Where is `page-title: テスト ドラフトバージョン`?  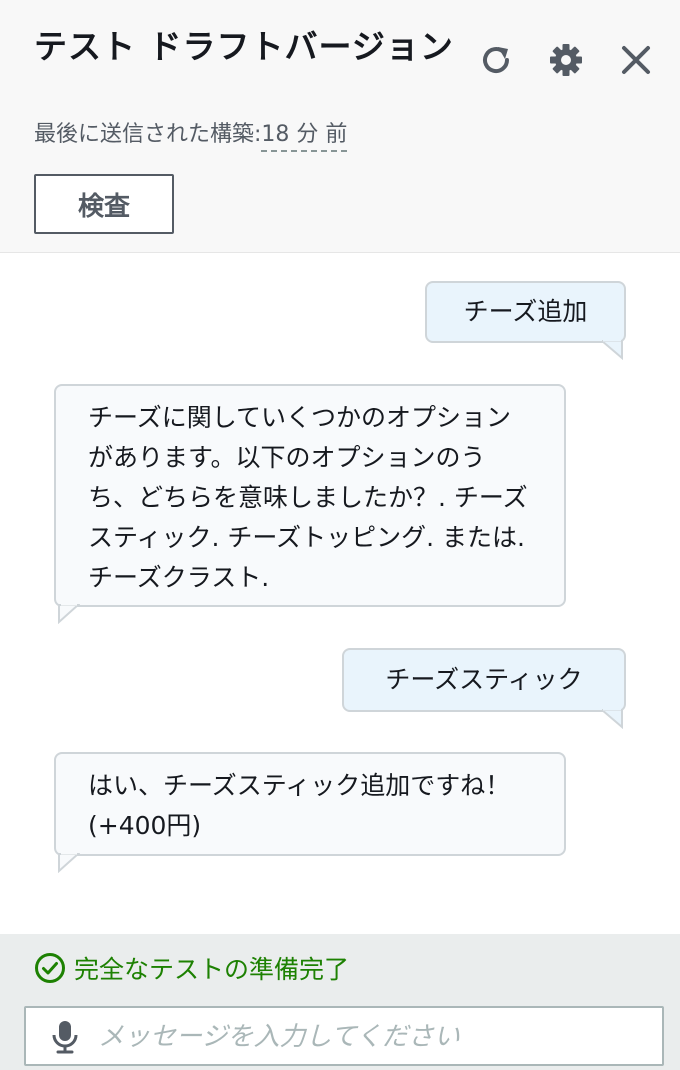 page-title: テスト ドラフトバージョン is located at coordinates (244, 46).